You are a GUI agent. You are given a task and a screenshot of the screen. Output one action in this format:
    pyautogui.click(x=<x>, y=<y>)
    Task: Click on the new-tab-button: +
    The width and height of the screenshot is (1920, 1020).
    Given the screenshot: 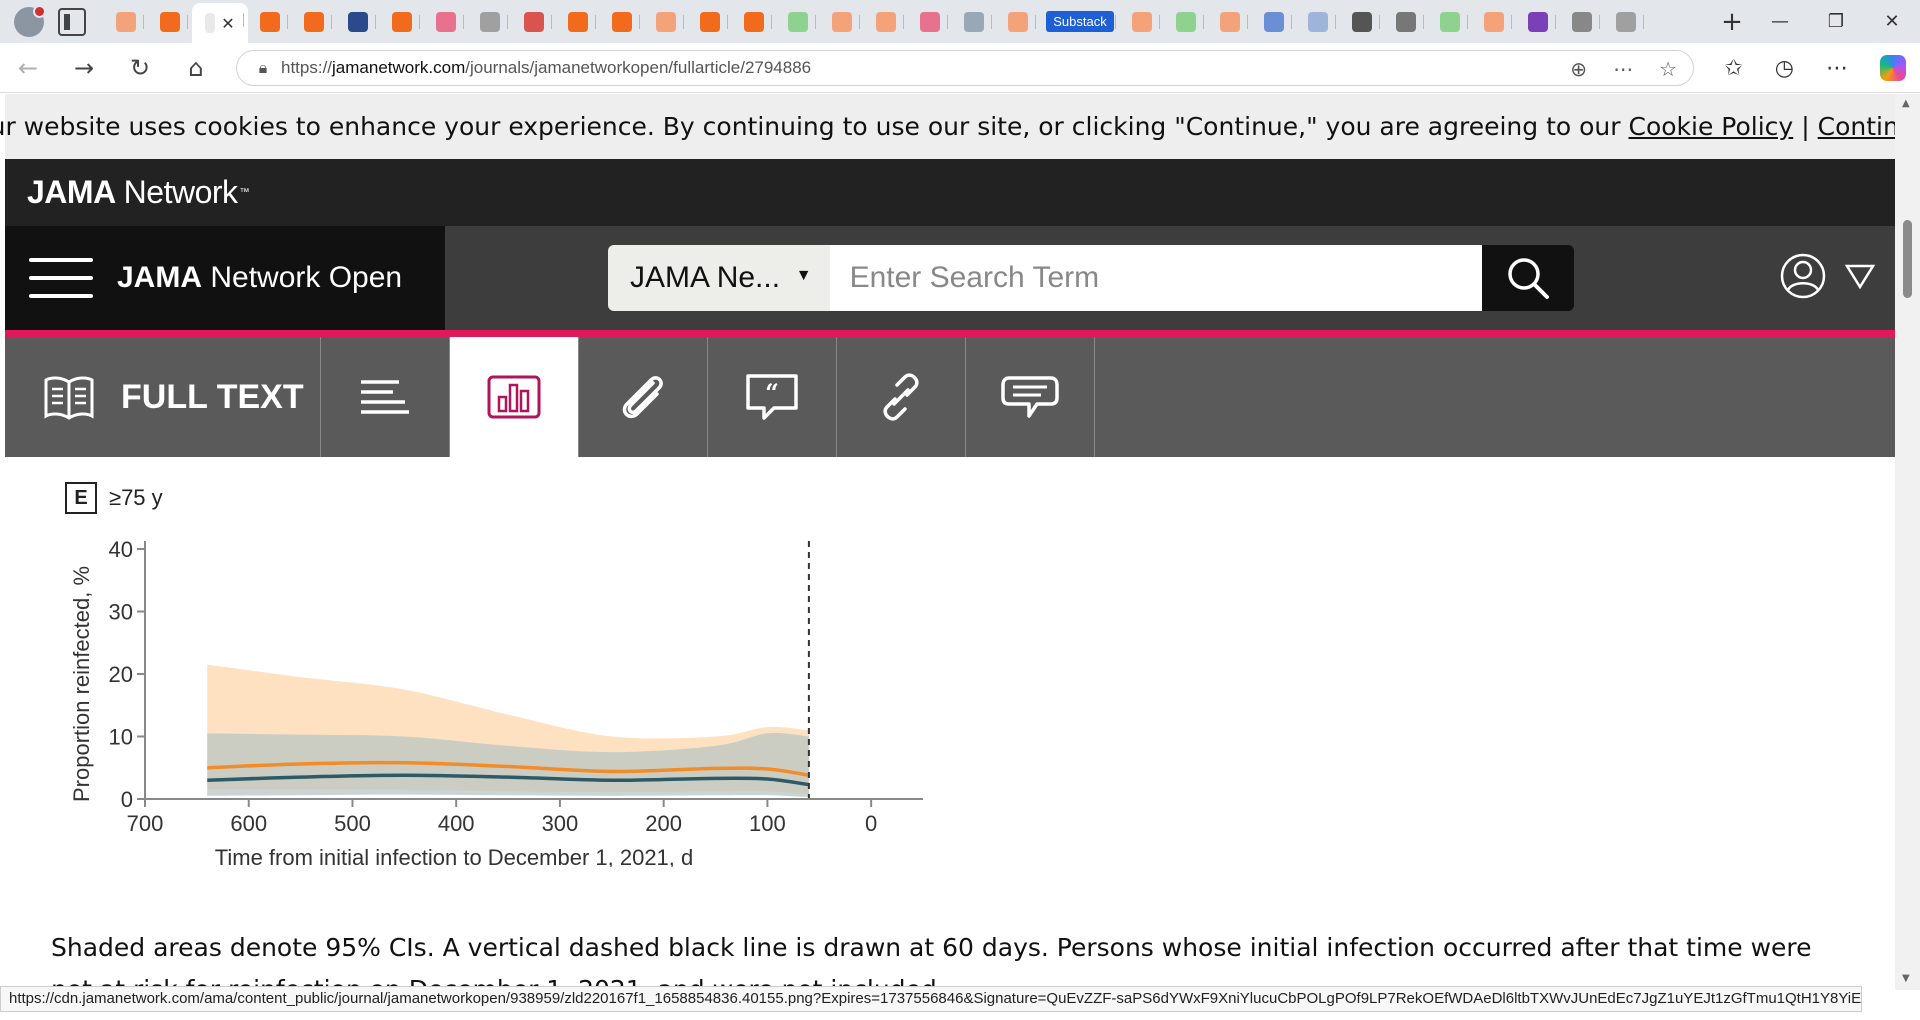 What is the action you would take?
    pyautogui.click(x=1732, y=22)
    